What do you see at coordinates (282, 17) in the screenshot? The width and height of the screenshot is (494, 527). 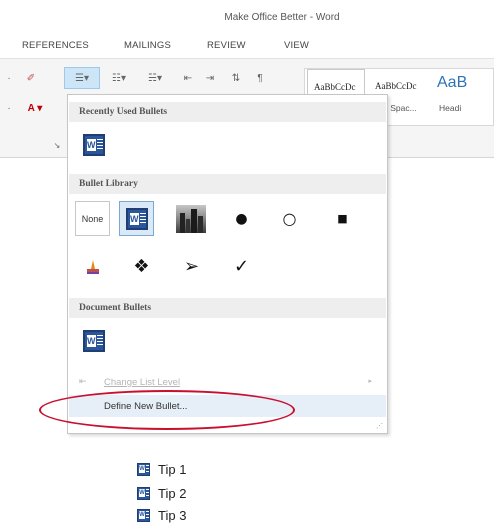 I see `window-title: Make Office Better - Word` at bounding box center [282, 17].